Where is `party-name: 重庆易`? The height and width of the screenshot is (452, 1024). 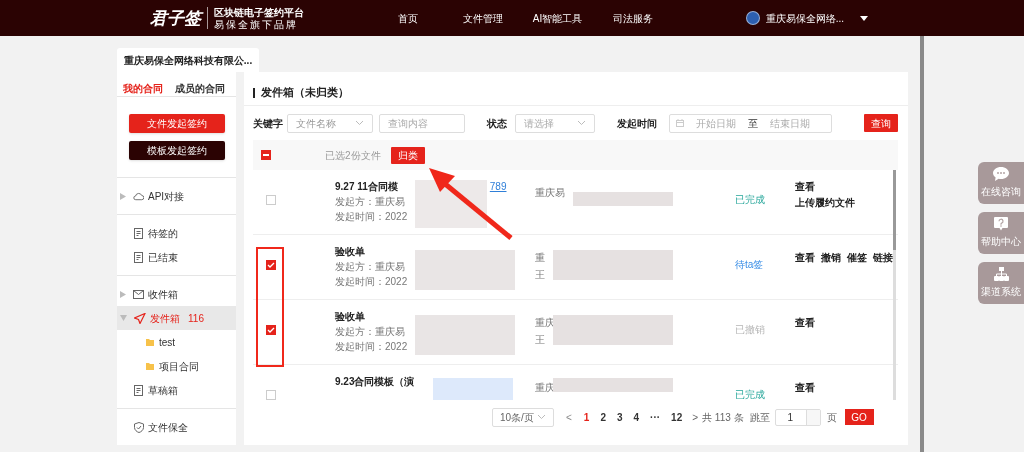
party-name: 重庆易 is located at coordinates (550, 193).